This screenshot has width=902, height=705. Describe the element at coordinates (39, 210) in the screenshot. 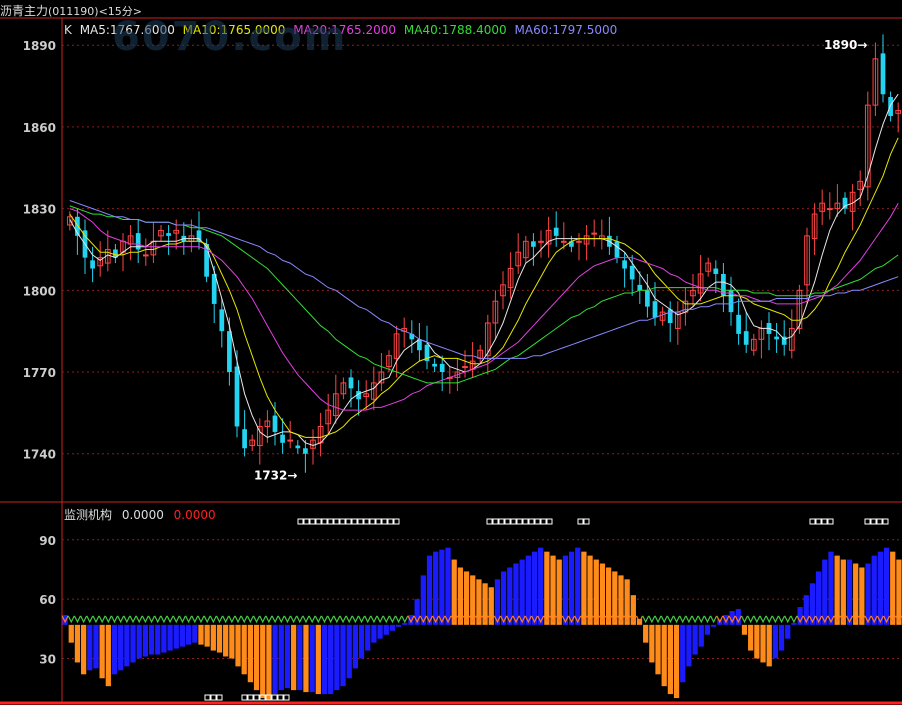

I see `price-tick-label: 1830` at that location.